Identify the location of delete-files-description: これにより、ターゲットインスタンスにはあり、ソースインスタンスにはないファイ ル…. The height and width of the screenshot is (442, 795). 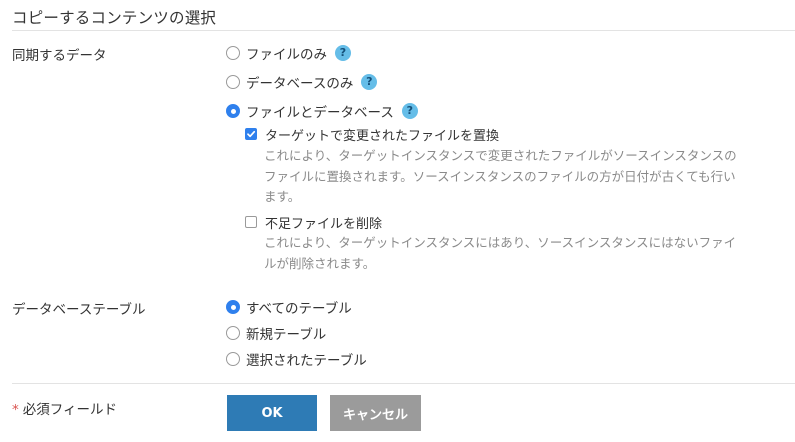
(514, 253).